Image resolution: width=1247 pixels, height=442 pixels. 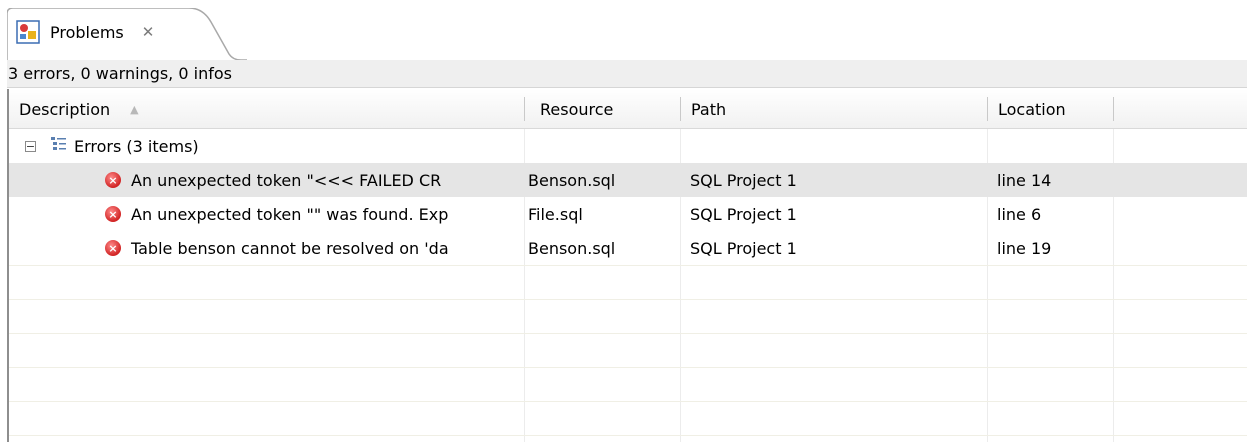 I want to click on tab-label: Problems, so click(x=87, y=32).